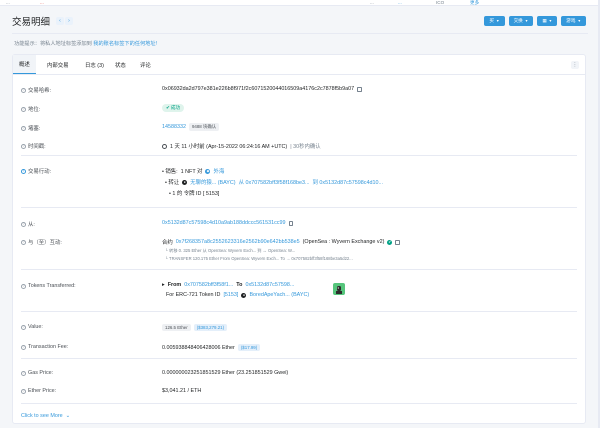 Image resolution: width=600 pixels, height=428 pixels. I want to click on fee-usd-badge: ($17.99), so click(249, 347).